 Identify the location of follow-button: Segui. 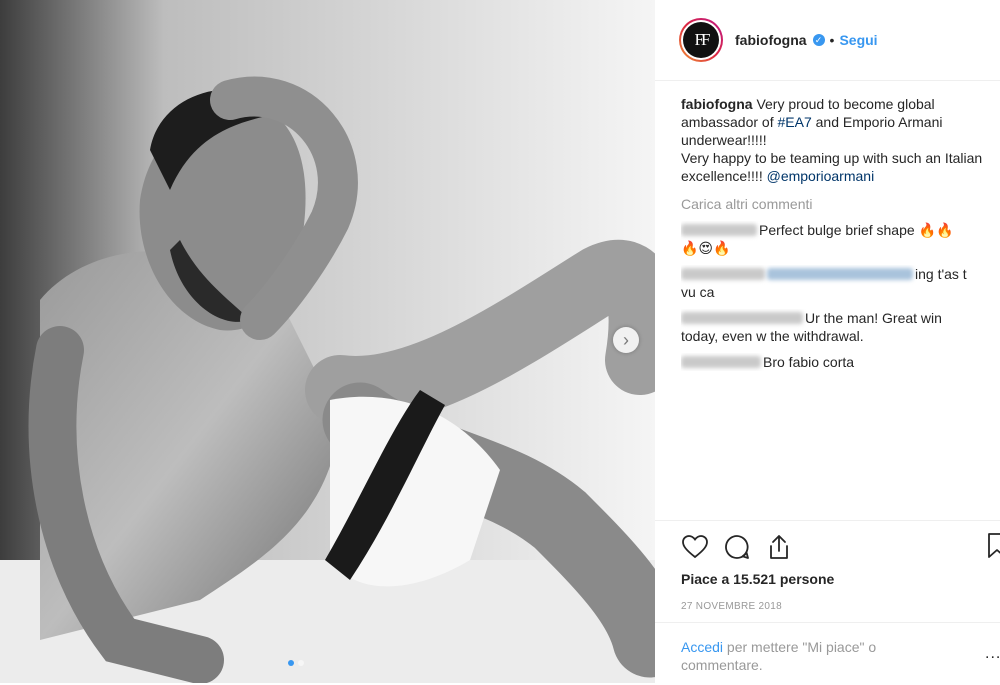
(858, 40).